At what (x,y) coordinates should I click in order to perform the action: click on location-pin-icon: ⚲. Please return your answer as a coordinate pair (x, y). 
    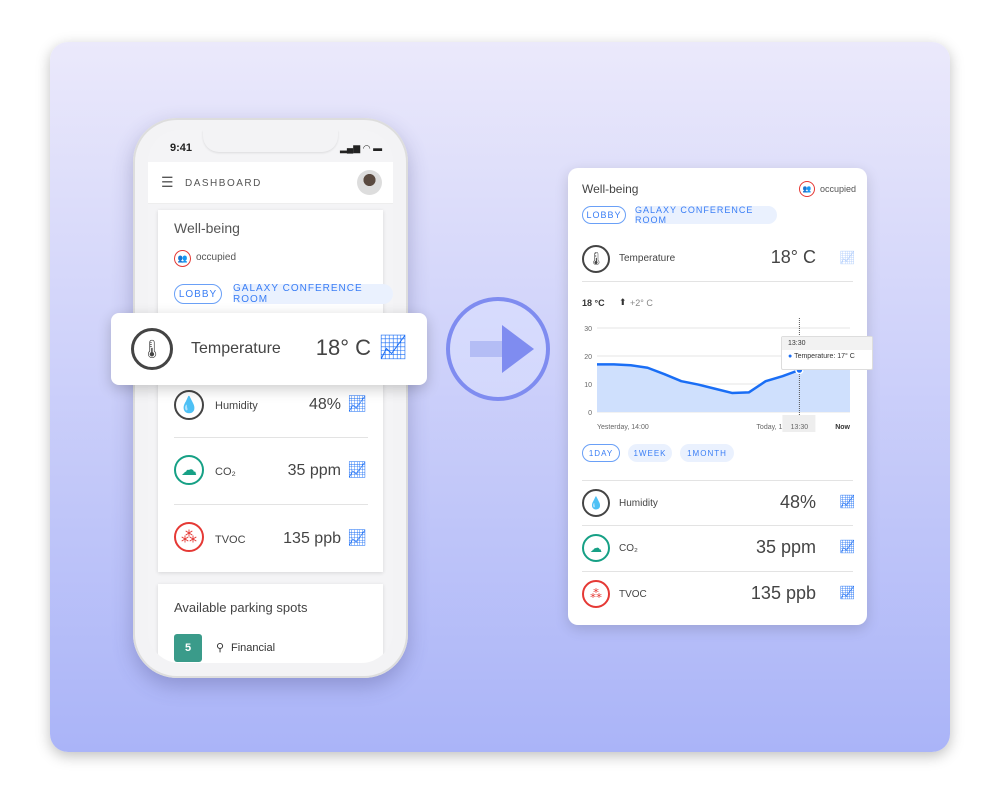
    Looking at the image, I should click on (220, 648).